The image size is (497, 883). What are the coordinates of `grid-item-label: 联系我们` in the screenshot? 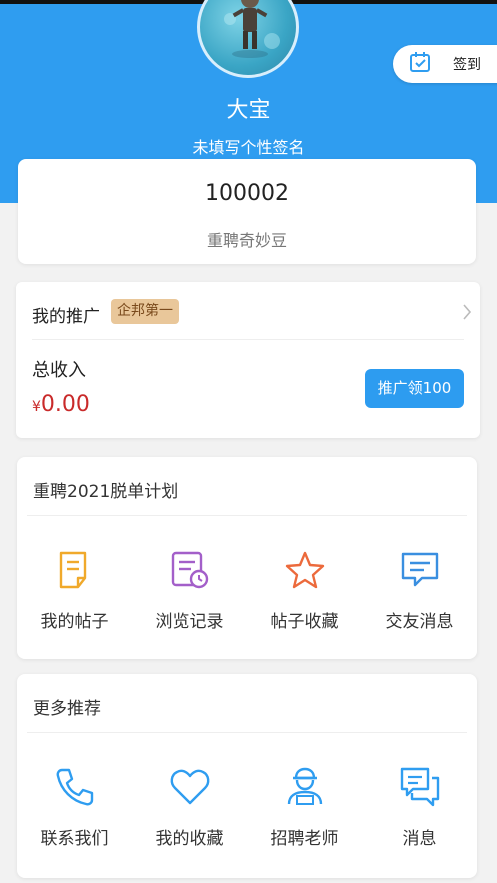 It's located at (74, 839).